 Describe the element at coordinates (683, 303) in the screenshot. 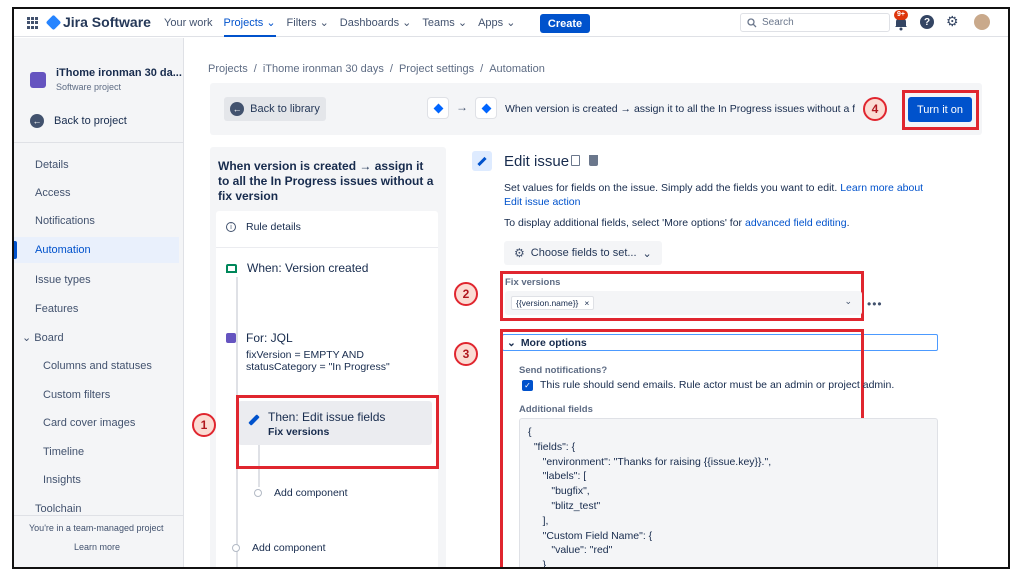

I see `fix-versions-select: {{version.name}} × ⌄` at that location.